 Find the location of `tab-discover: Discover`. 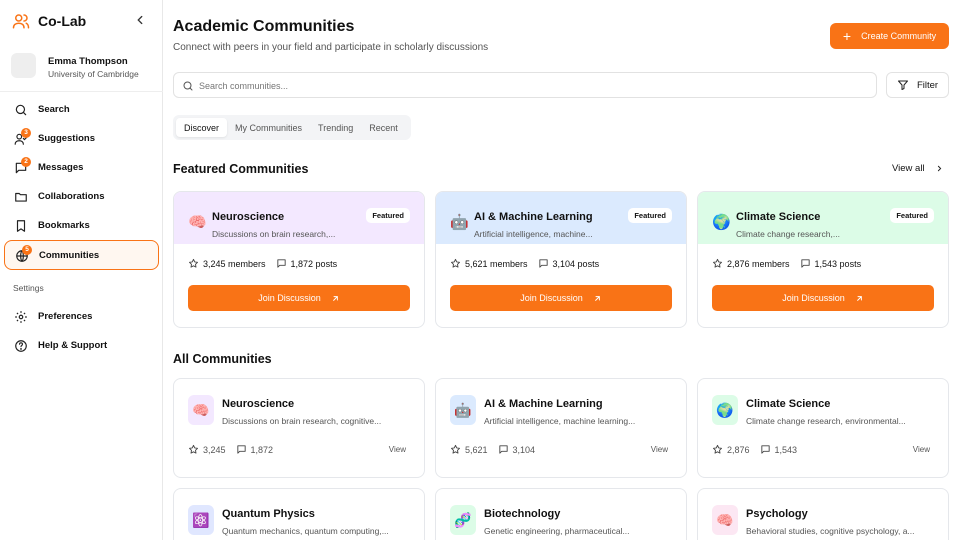

tab-discover: Discover is located at coordinates (202, 127).